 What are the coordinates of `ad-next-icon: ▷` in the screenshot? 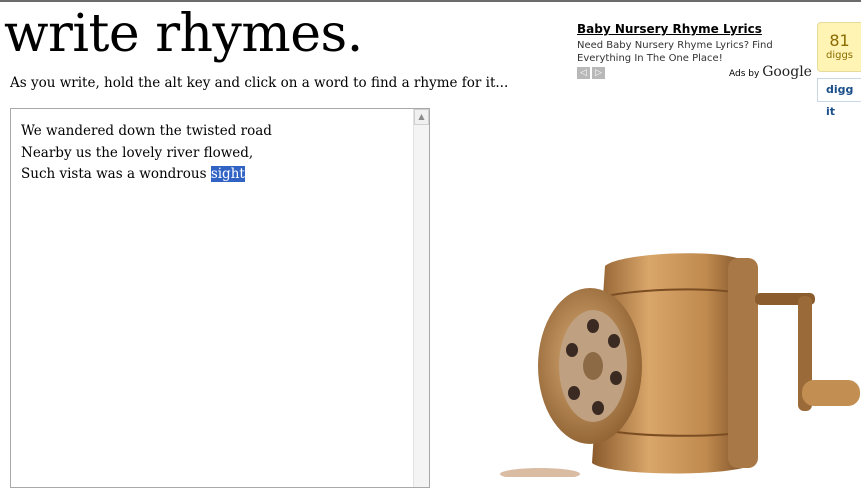 It's located at (598, 73).